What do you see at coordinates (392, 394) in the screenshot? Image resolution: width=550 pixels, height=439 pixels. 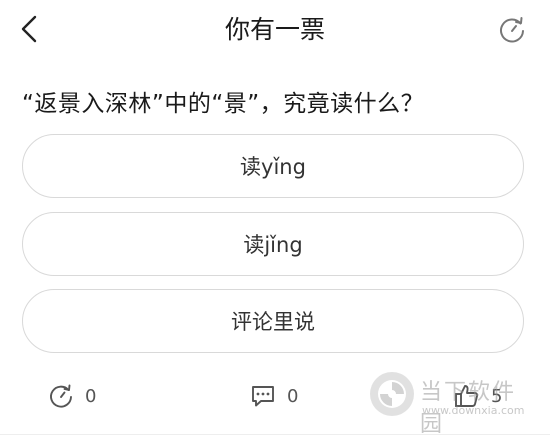 I see `watermark-logo` at bounding box center [392, 394].